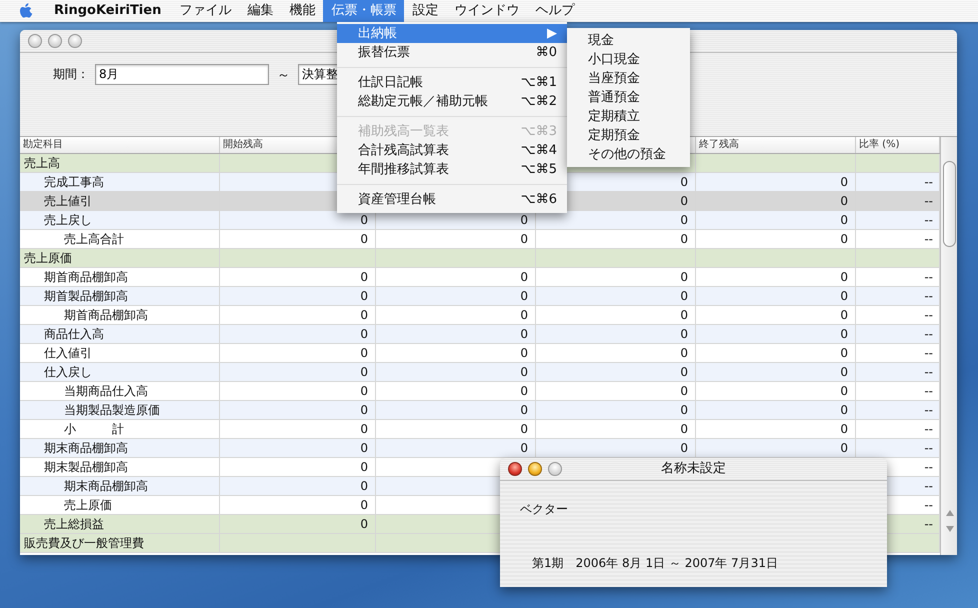 This screenshot has height=608, width=978. I want to click on account-name: 売上高合計, so click(93, 239).